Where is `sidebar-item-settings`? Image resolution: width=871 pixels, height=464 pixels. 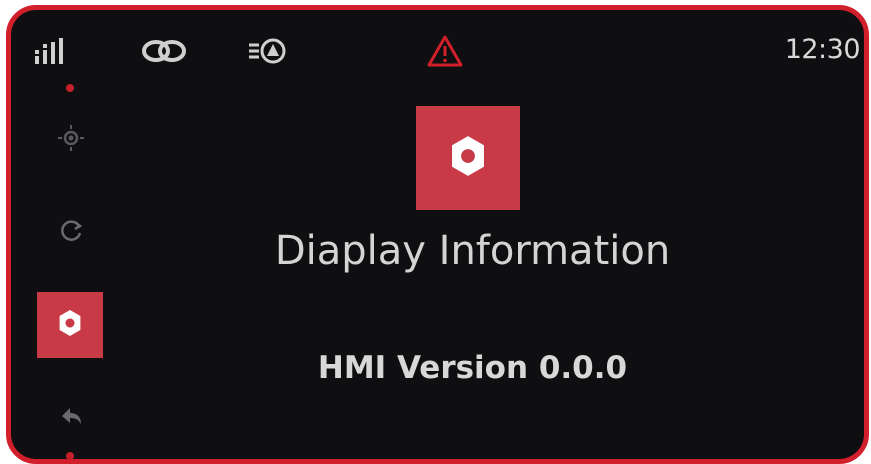
sidebar-item-settings is located at coordinates (70, 325).